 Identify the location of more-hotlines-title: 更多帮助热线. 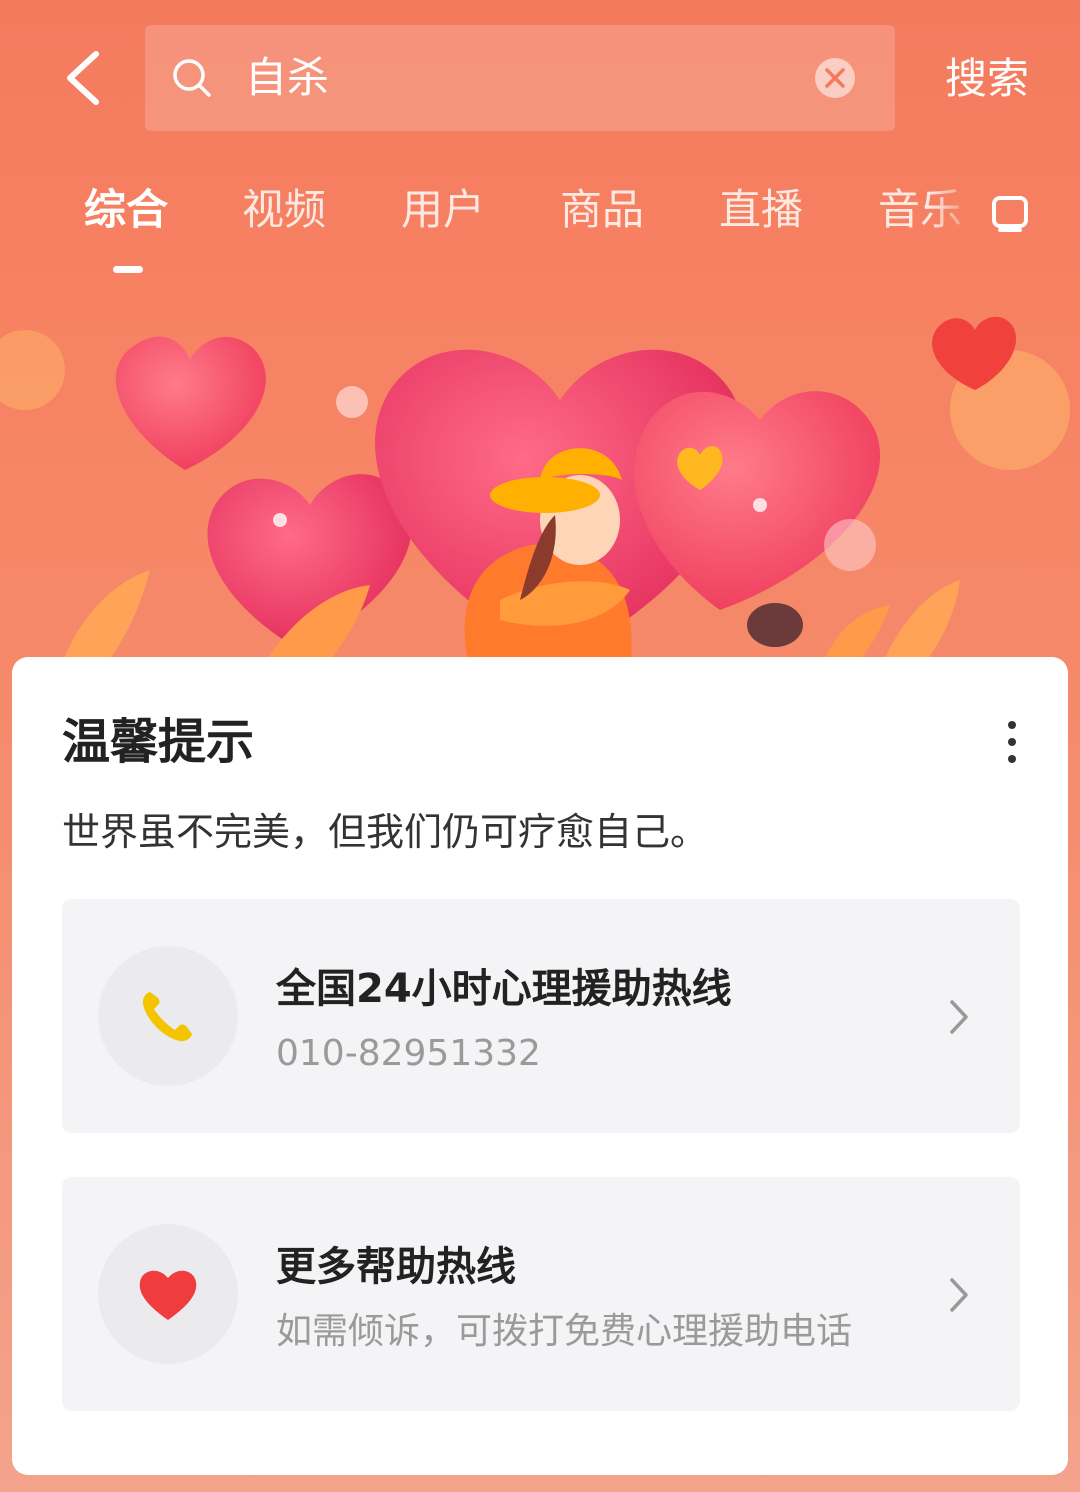
(396, 1267).